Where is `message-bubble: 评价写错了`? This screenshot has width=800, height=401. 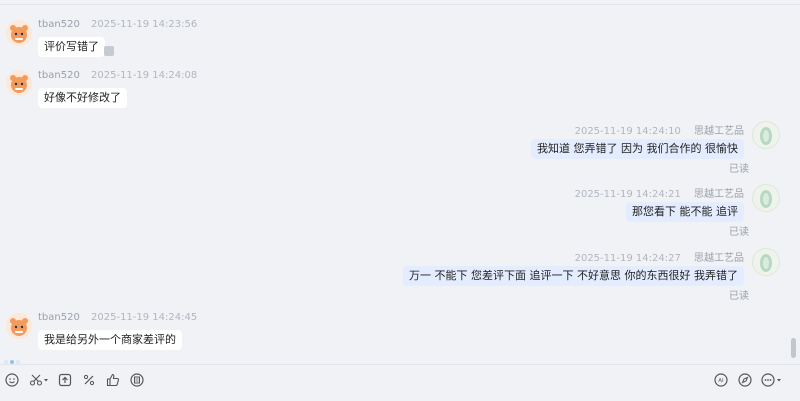
message-bubble: 评价写错了 is located at coordinates (71, 47).